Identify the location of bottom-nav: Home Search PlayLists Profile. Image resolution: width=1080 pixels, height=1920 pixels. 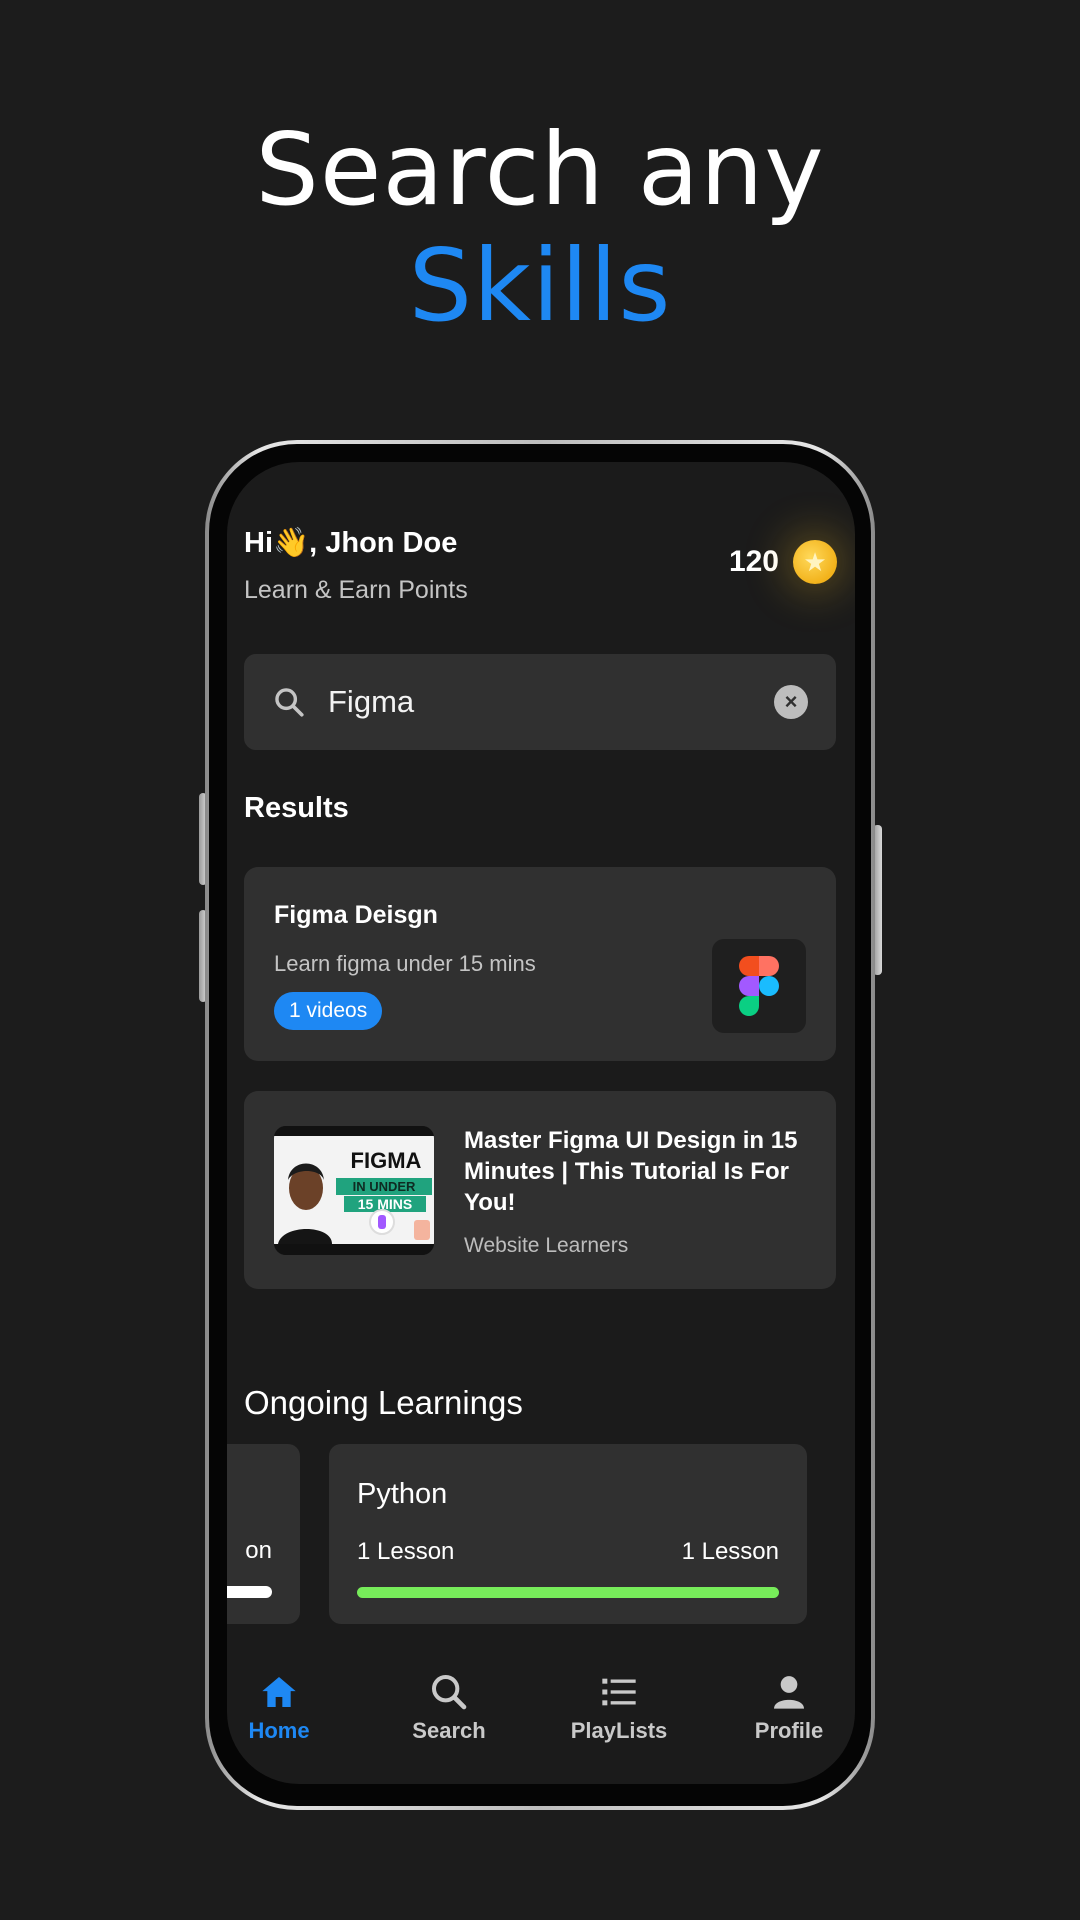
(541, 1727).